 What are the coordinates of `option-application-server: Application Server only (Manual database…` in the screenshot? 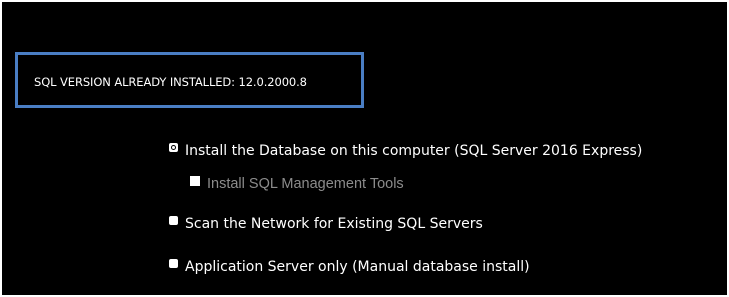 It's located at (349, 266).